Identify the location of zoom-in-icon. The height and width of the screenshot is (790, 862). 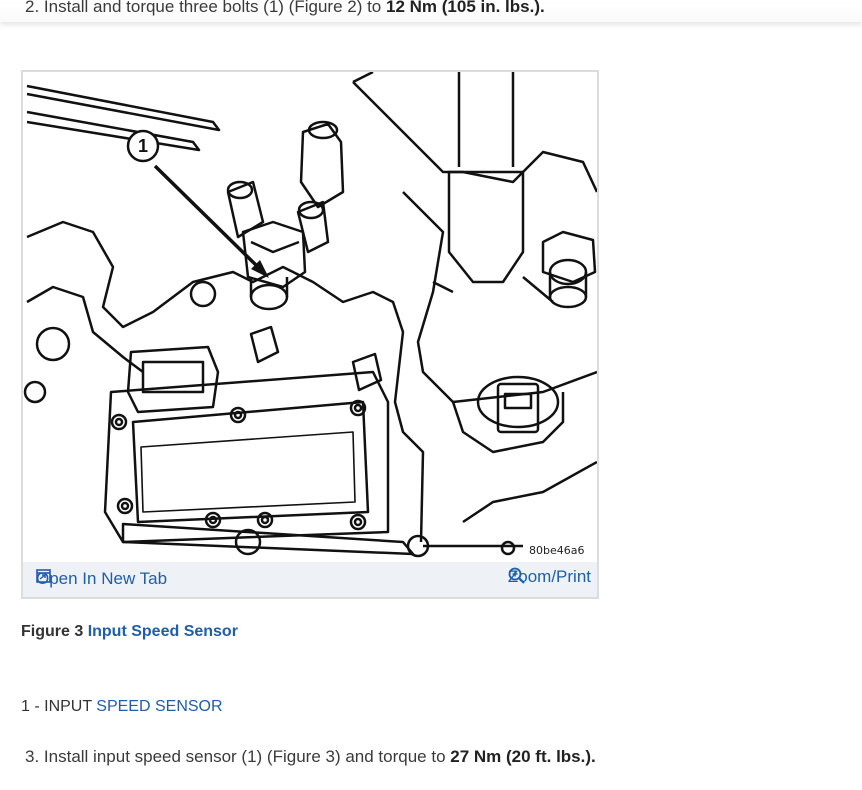
(516, 575).